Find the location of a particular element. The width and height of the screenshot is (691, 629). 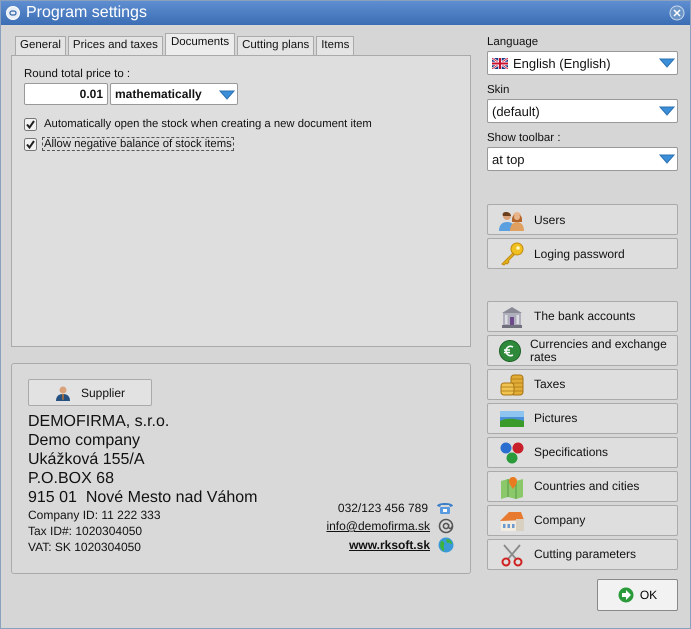

input-field: 0.01 is located at coordinates (66, 94).